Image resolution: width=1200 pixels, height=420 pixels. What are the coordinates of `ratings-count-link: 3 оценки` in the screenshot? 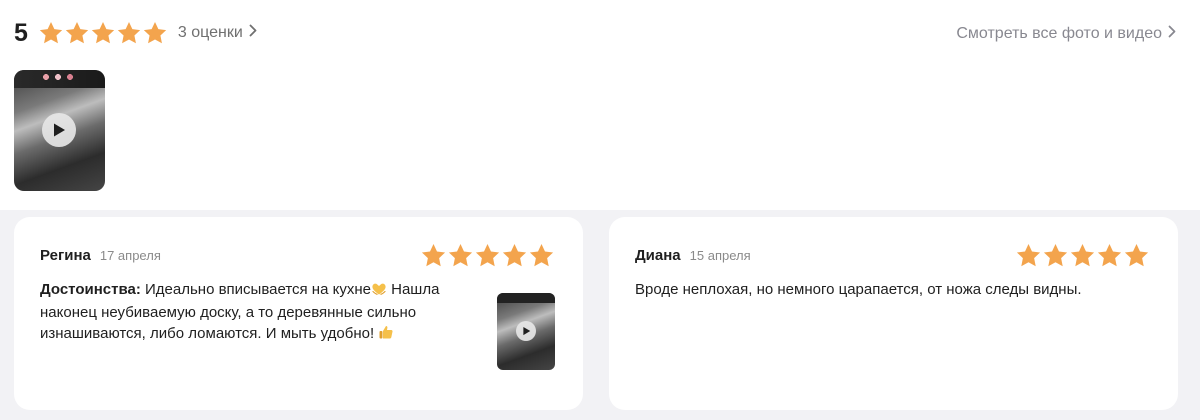 It's located at (217, 33).